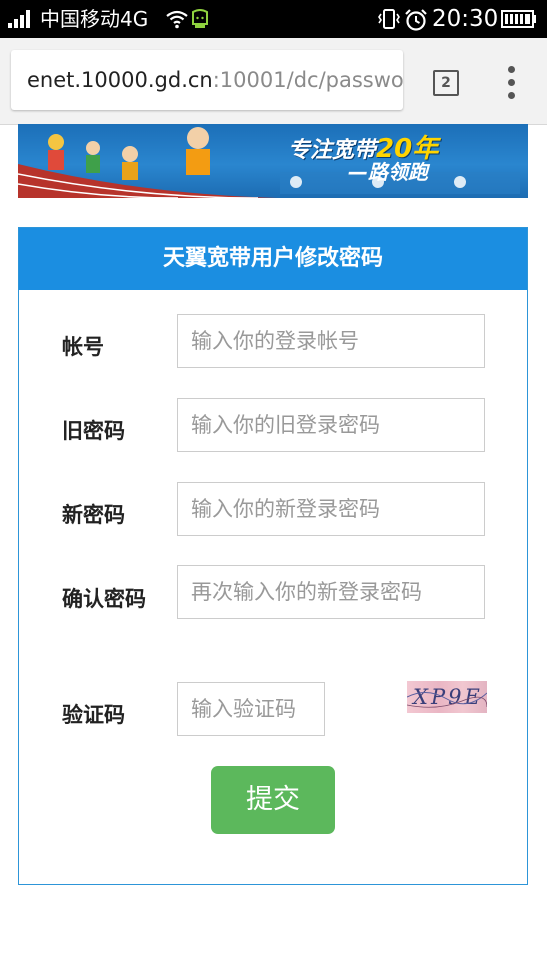 Image resolution: width=547 pixels, height=973 pixels. Describe the element at coordinates (251, 709) in the screenshot. I see `captcha-input: 输入验证码` at that location.